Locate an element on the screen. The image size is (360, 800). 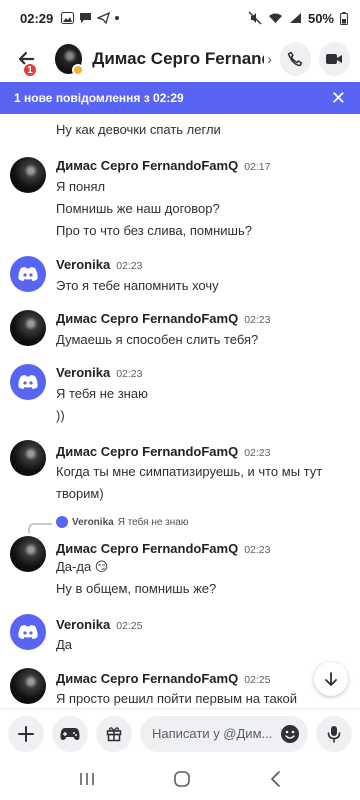
message-text: Думаешь я способен слить тебя? is located at coordinates (157, 339).